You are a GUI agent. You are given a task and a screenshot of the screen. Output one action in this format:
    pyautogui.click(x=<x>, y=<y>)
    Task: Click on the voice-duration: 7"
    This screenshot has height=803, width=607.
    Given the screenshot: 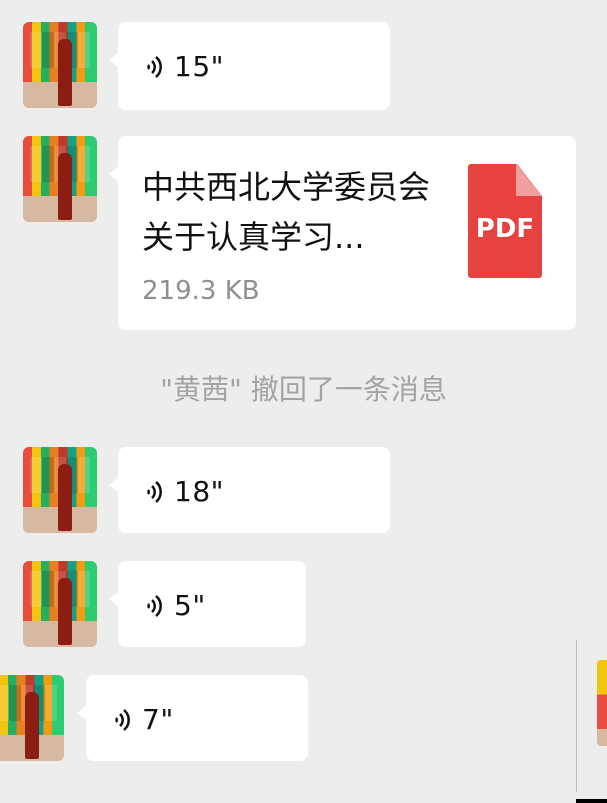 What is the action you would take?
    pyautogui.click(x=158, y=719)
    